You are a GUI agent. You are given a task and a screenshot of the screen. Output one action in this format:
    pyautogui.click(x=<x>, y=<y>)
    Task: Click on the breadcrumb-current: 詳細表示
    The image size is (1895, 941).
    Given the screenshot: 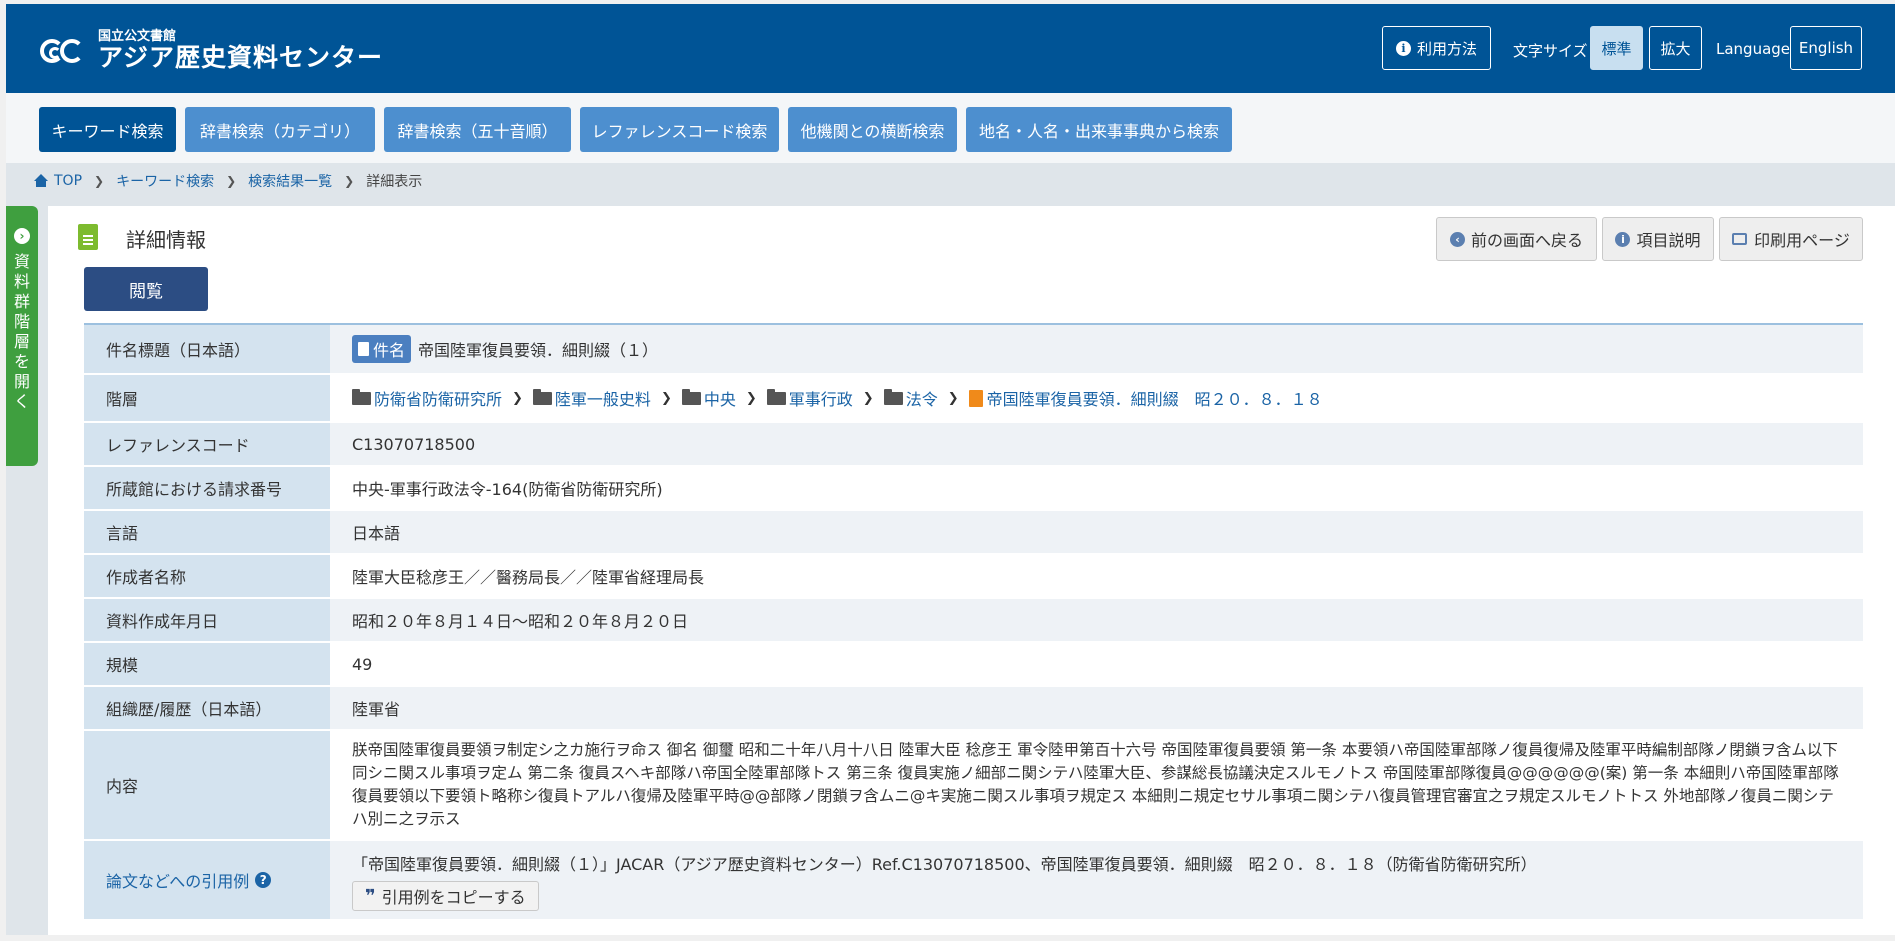 What is the action you would take?
    pyautogui.click(x=394, y=182)
    